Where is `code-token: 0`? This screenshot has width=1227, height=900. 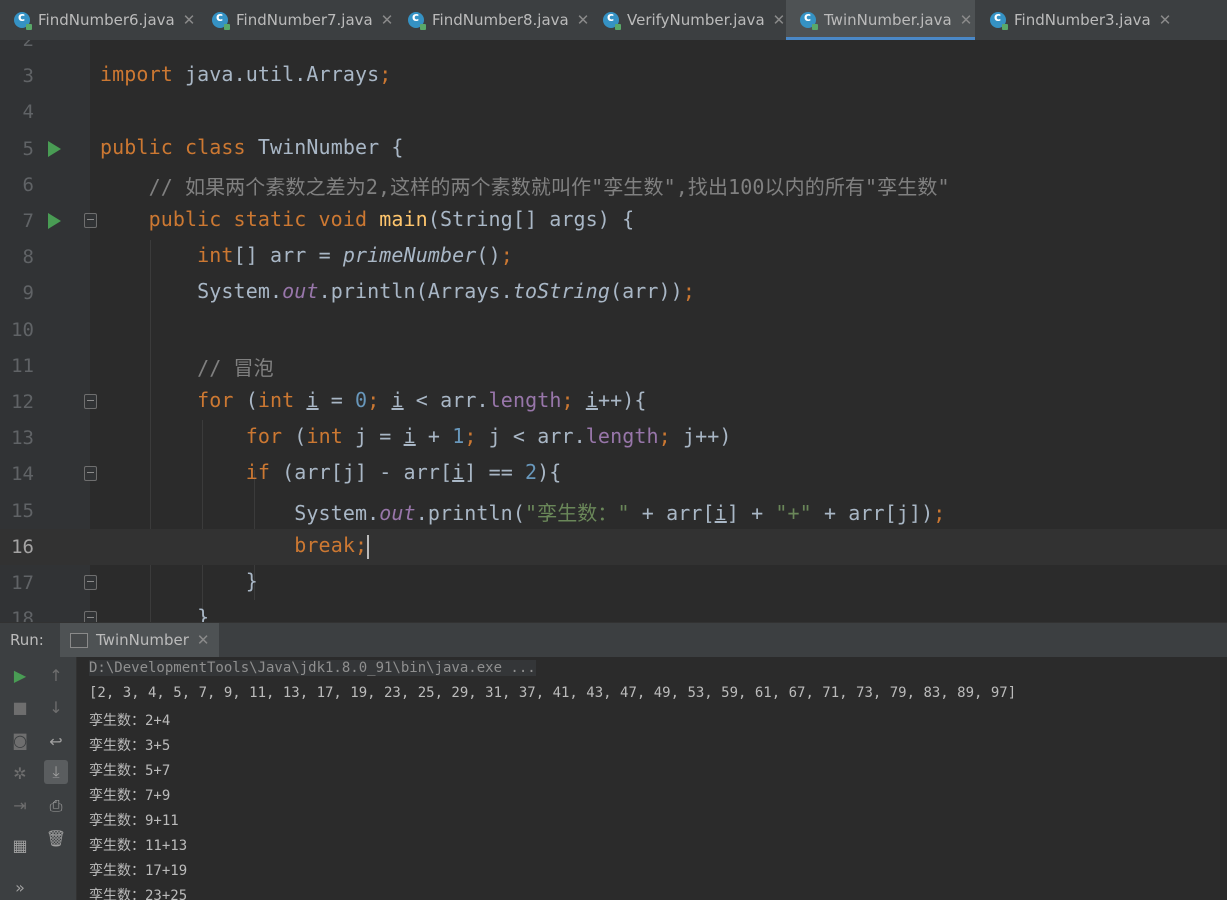
code-token: 0 is located at coordinates (361, 400).